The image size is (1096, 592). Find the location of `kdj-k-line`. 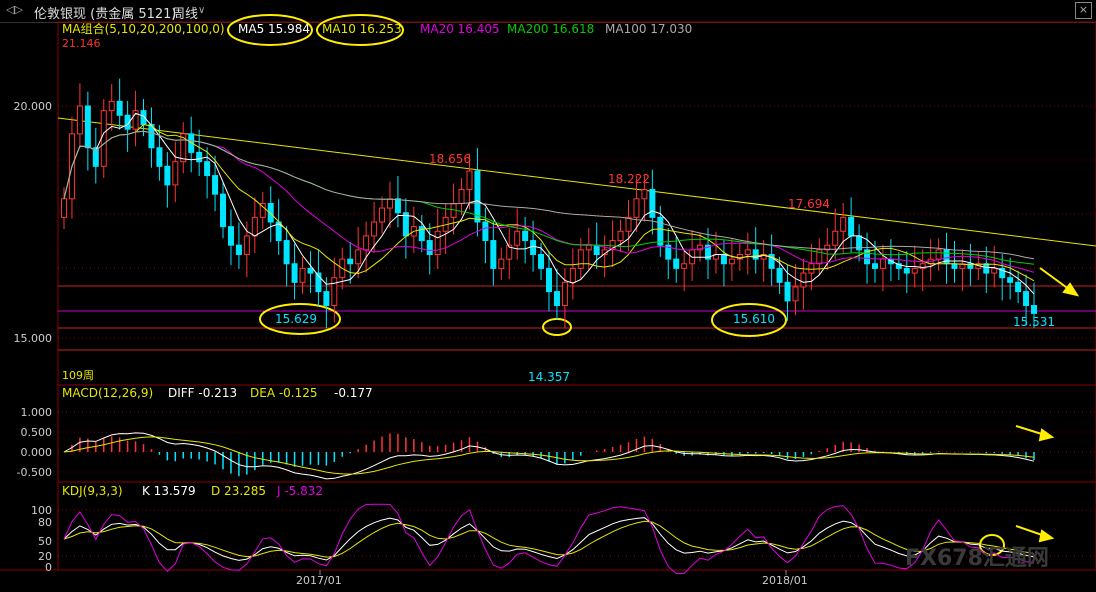

kdj-k-line is located at coordinates (549, 539).